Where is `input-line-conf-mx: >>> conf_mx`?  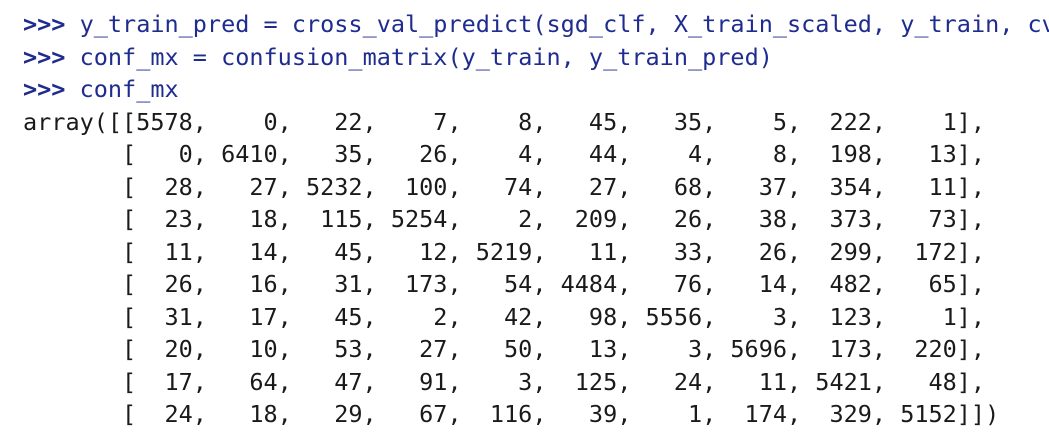 input-line-conf-mx: >>> conf_mx is located at coordinates (536, 89).